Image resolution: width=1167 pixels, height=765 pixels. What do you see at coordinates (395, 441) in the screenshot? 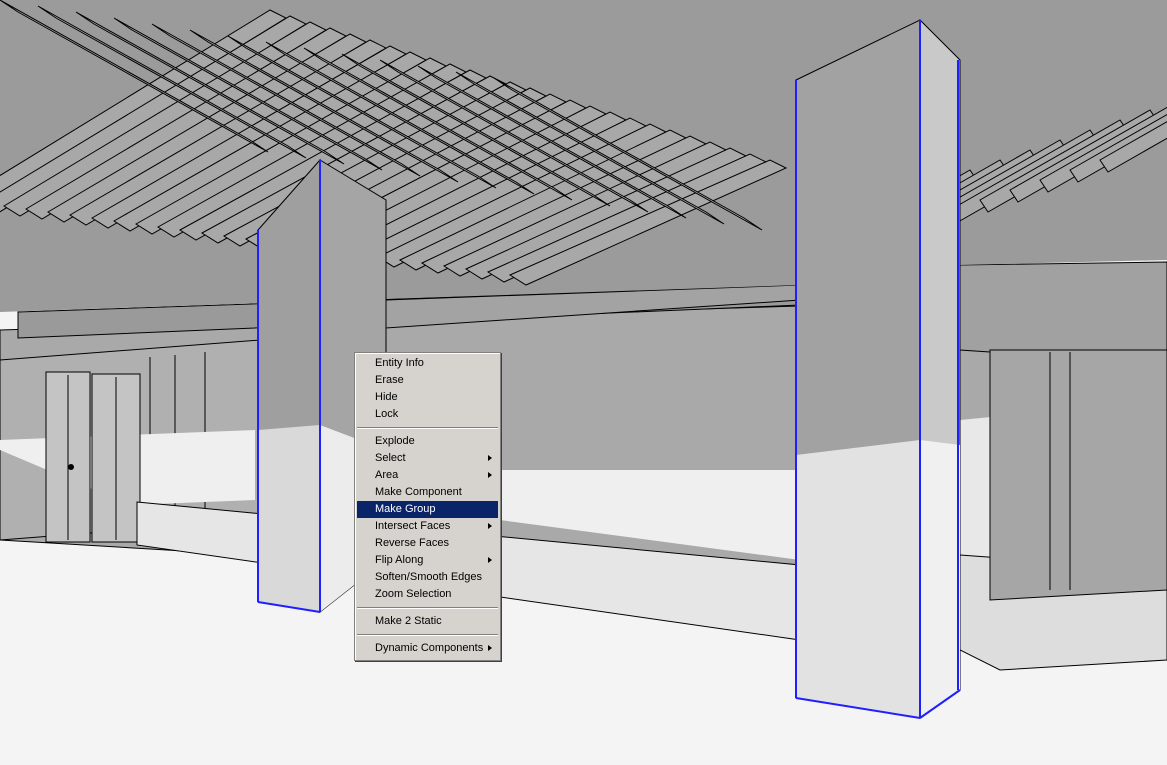
I see `menu-item-label: Explode` at bounding box center [395, 441].